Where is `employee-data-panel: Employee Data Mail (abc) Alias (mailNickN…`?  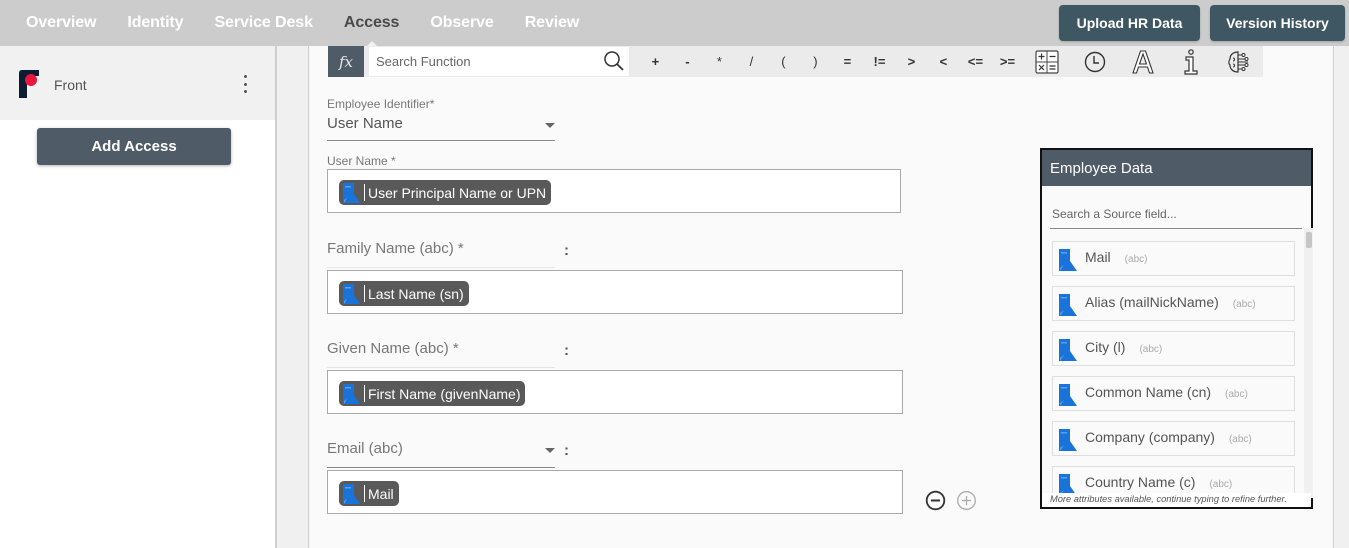
employee-data-panel: Employee Data Mail (abc) Alias (mailNickN… is located at coordinates (1176, 328).